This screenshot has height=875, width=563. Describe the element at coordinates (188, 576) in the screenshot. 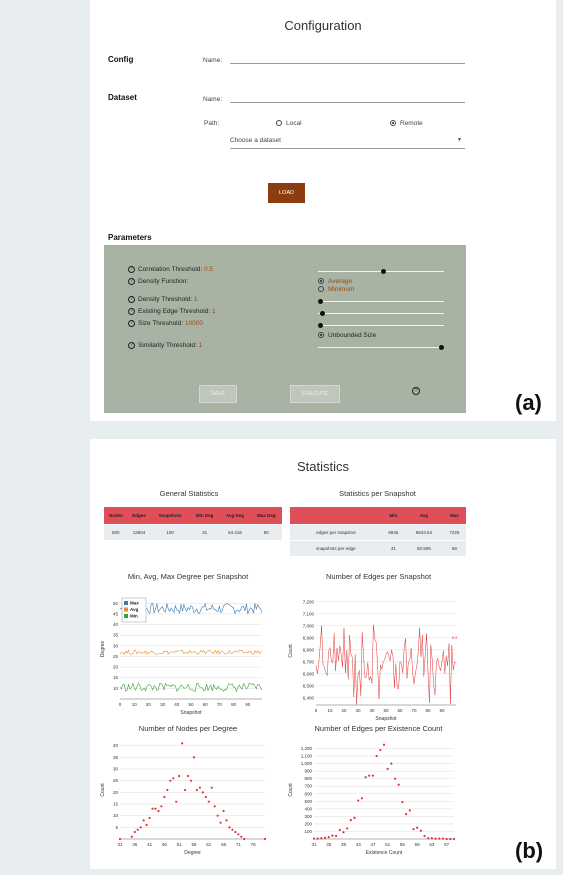

I see `chart-title: Min, Avg, Max Degree per Snapshot` at that location.